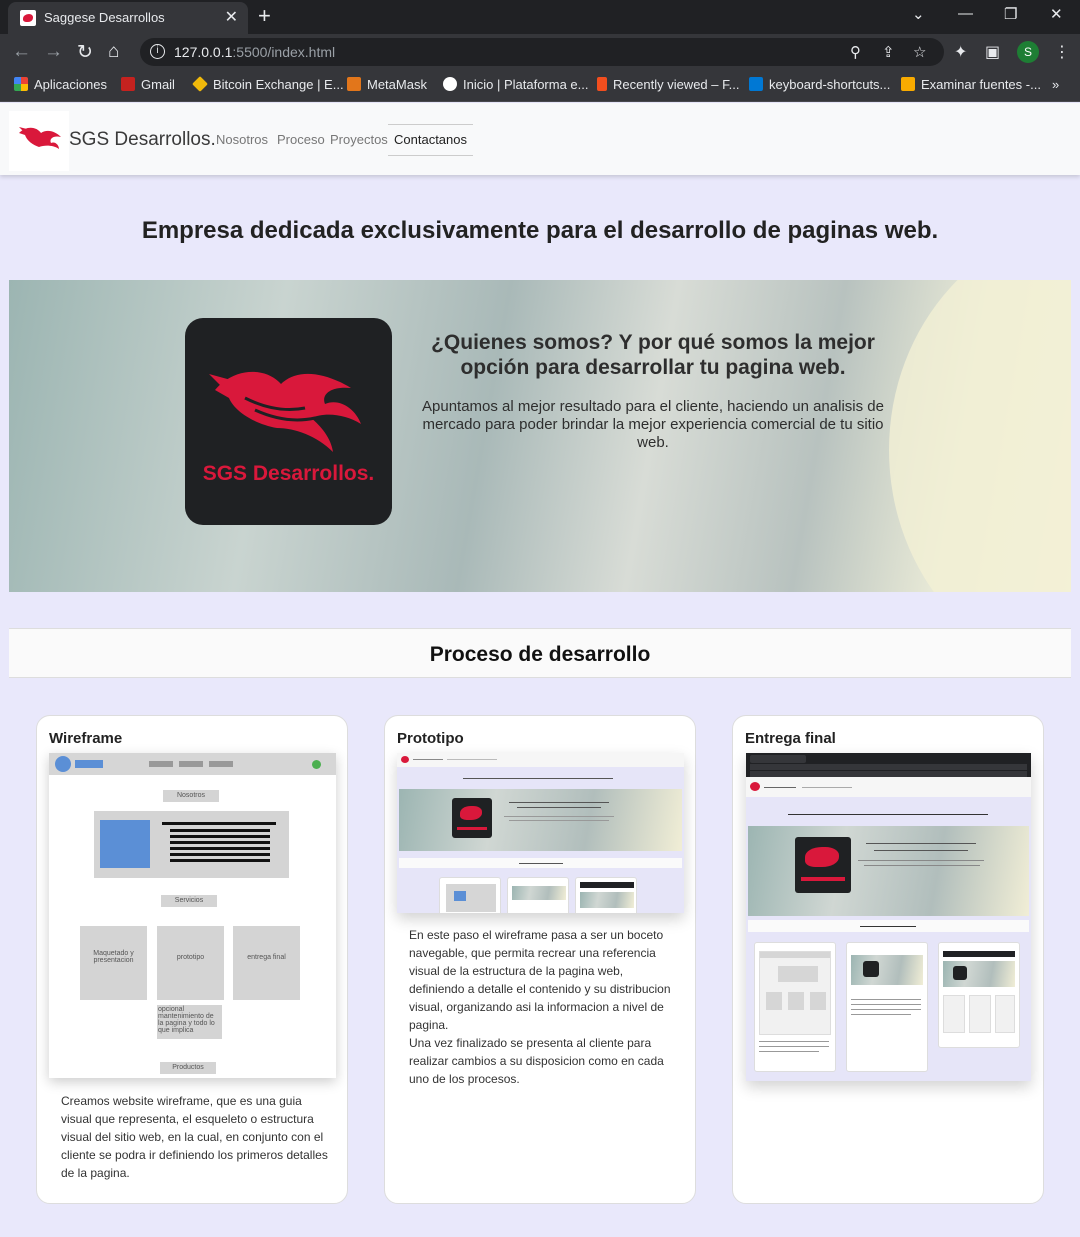  I want to click on process-header: Proceso de desarrollo, so click(540, 653).